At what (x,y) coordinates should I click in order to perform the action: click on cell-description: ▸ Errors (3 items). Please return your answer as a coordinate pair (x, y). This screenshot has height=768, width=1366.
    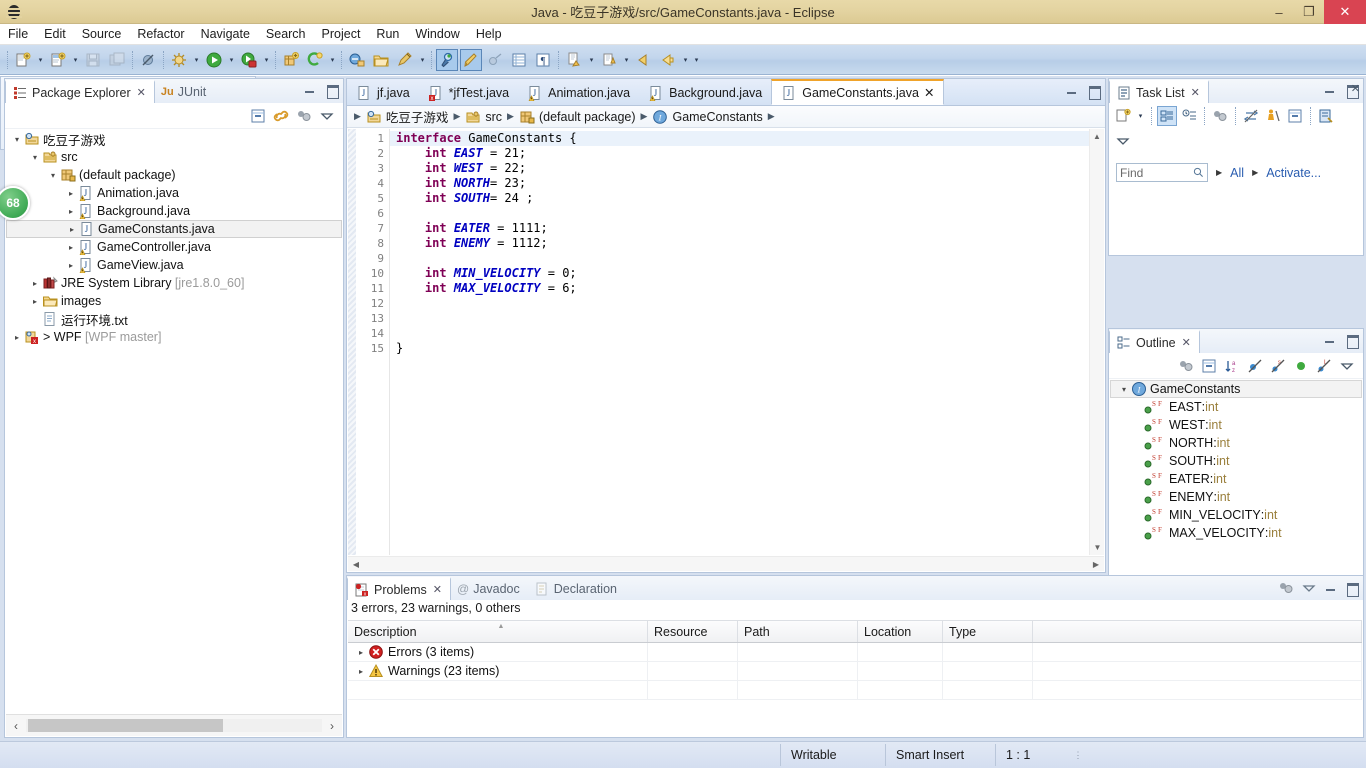
    Looking at the image, I should click on (498, 652).